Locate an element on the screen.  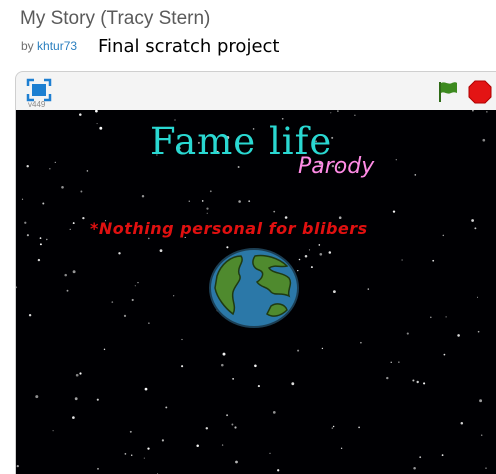
byline-prefix: by is located at coordinates (27, 46).